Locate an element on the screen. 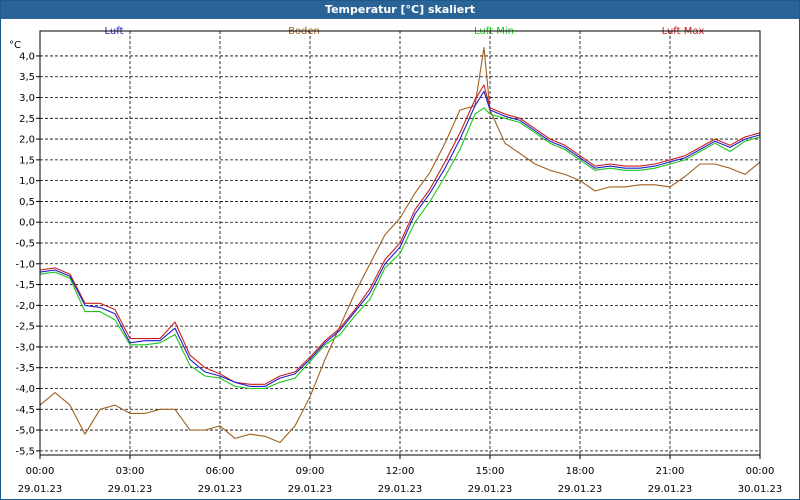  y-tick-label: -4,5 is located at coordinates (25, 410).